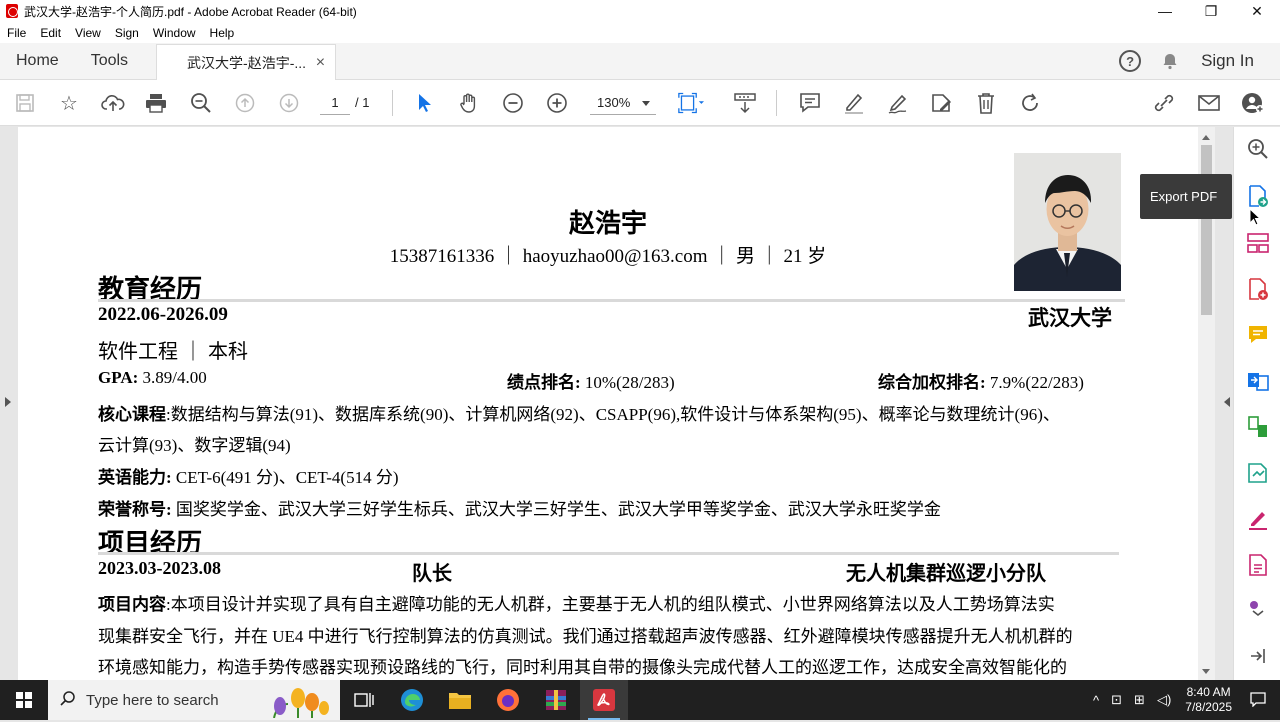 The width and height of the screenshot is (1280, 722). Describe the element at coordinates (163, 314) in the screenshot. I see `education-dates: 2022.06-2026.09` at that location.